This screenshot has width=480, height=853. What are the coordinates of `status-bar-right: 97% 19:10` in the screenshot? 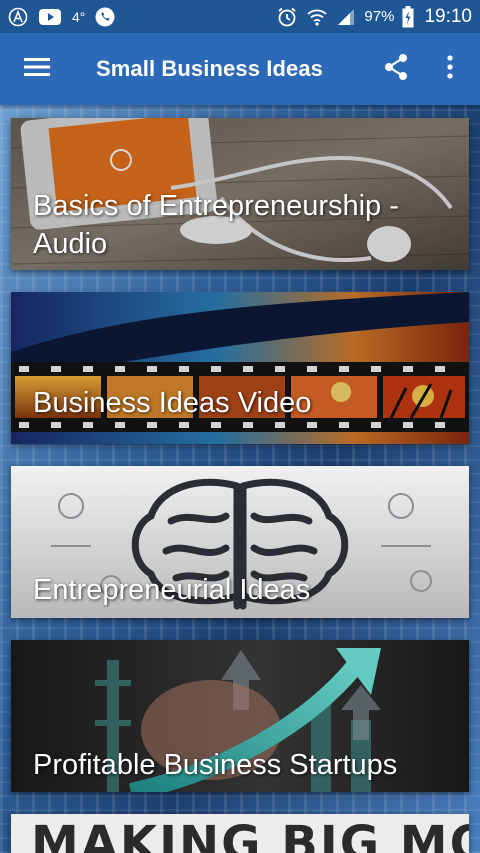 It's located at (374, 16).